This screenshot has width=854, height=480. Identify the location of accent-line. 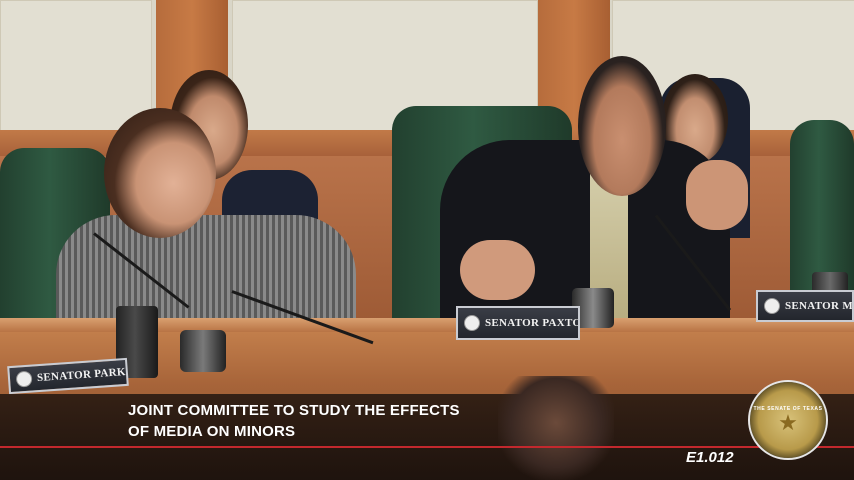
(427, 447).